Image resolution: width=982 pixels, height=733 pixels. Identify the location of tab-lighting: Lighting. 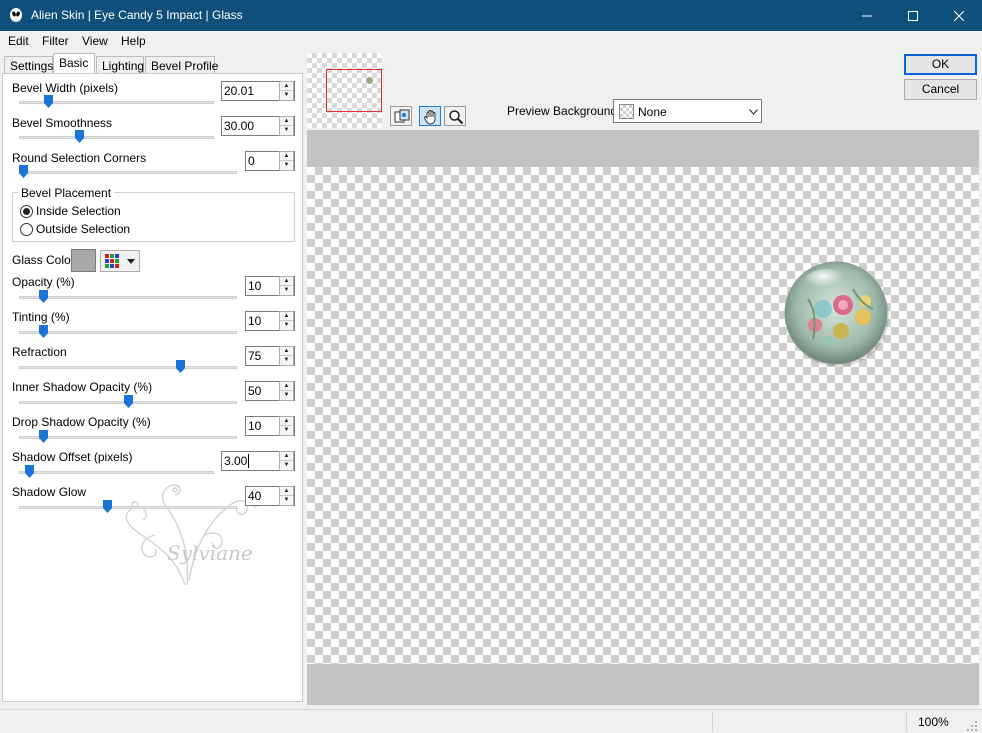
(120, 65).